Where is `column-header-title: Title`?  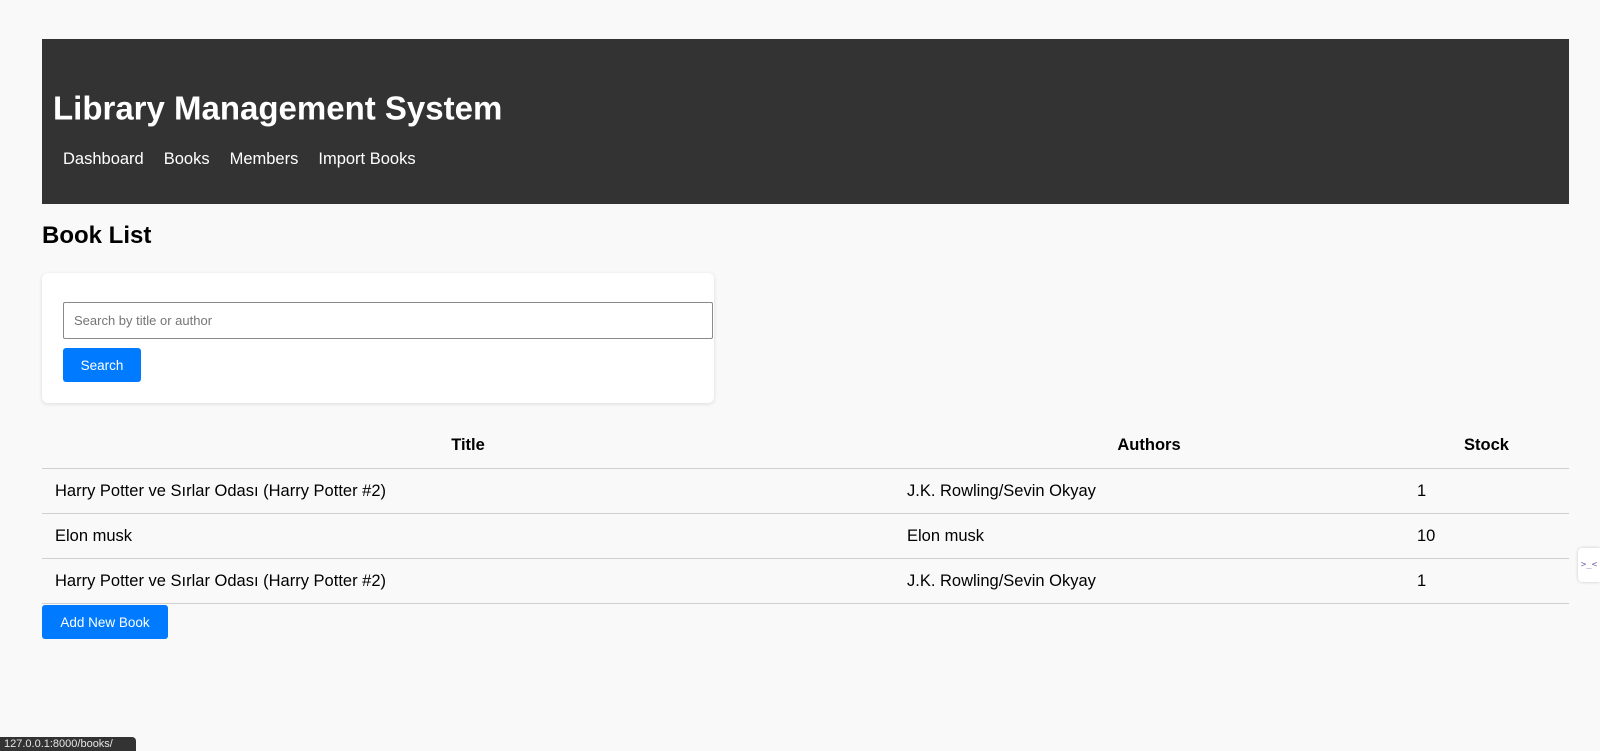
column-header-title: Title is located at coordinates (468, 446).